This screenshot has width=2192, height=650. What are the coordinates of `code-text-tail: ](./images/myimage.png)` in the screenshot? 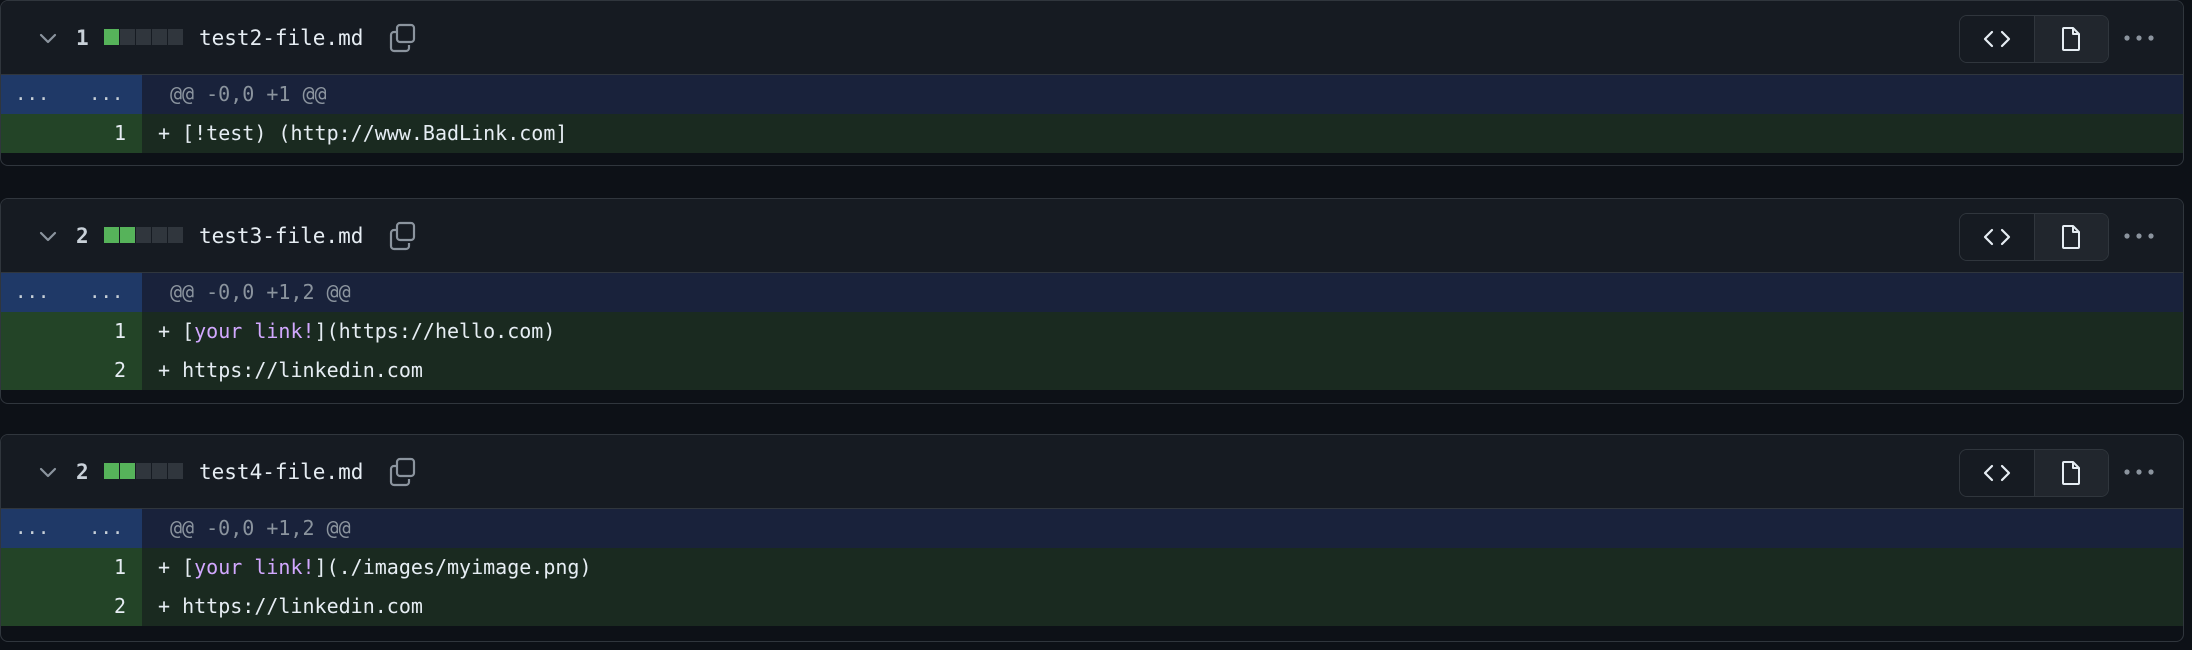 It's located at (453, 567).